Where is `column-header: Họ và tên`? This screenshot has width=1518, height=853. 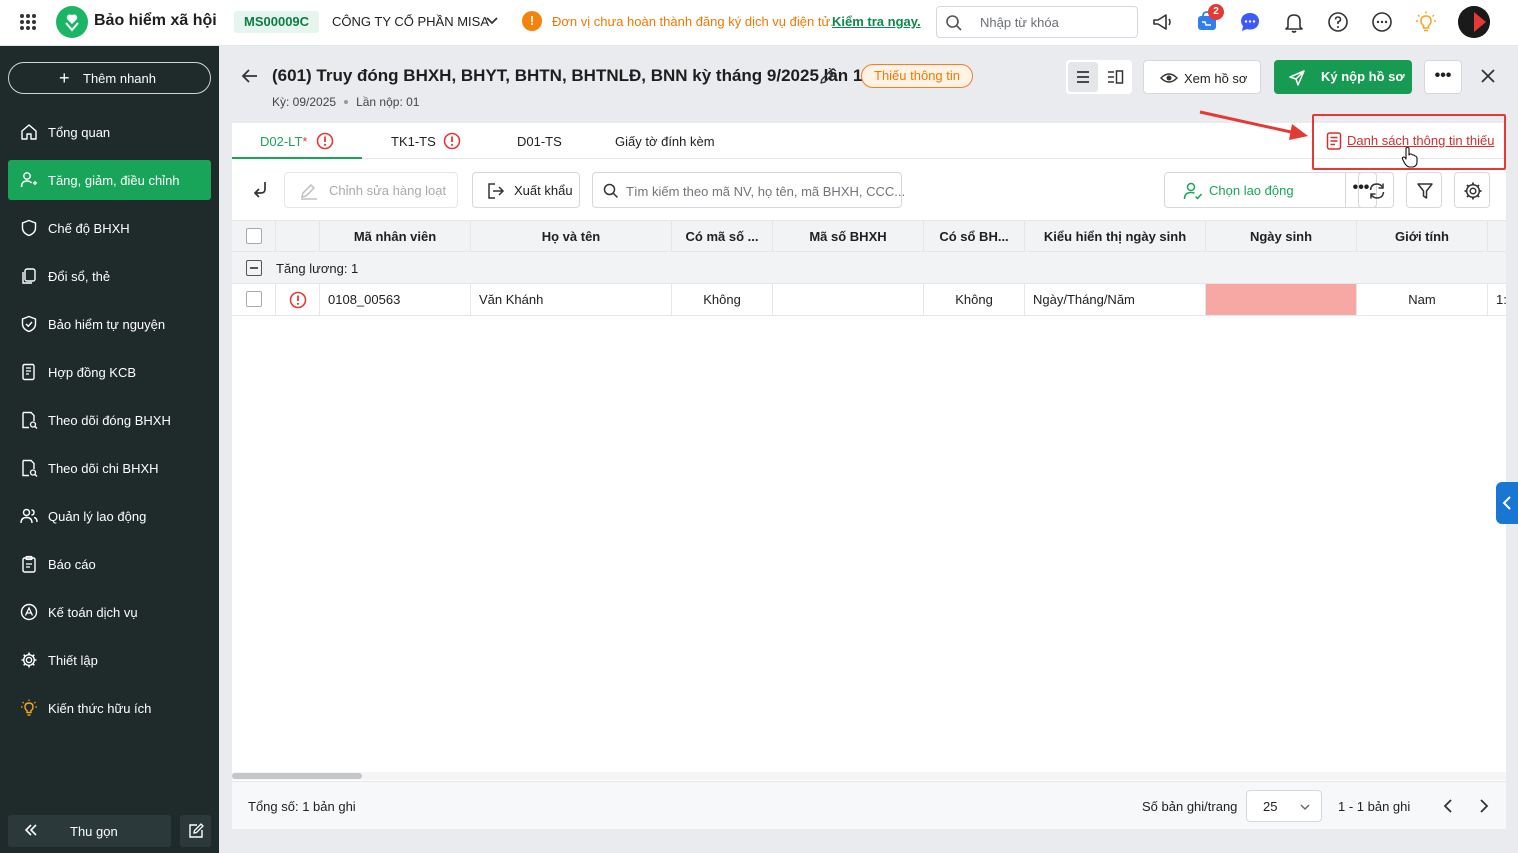
column-header: Họ và tên is located at coordinates (571, 236).